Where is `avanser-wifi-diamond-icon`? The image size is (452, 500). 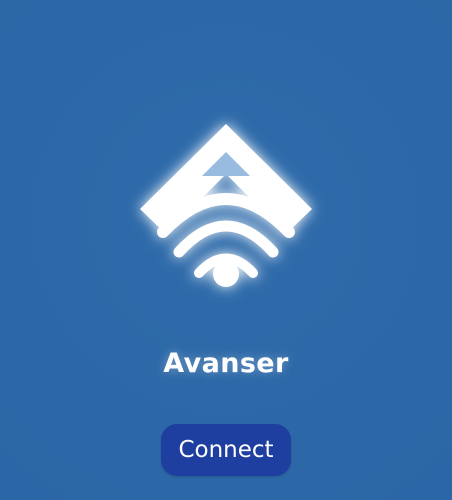
avanser-wifi-diamond-icon is located at coordinates (226, 205).